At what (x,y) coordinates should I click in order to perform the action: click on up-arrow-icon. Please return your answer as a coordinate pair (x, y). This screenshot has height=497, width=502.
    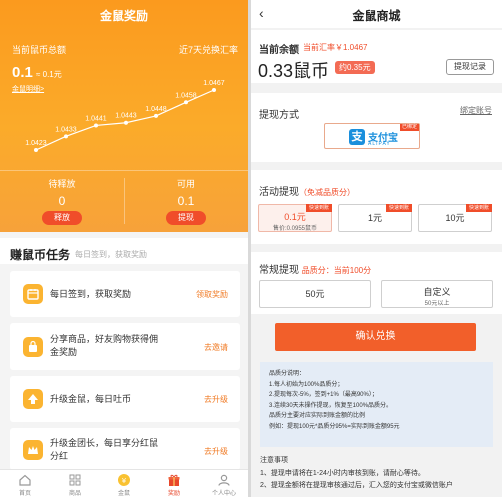
    Looking at the image, I should click on (33, 399).